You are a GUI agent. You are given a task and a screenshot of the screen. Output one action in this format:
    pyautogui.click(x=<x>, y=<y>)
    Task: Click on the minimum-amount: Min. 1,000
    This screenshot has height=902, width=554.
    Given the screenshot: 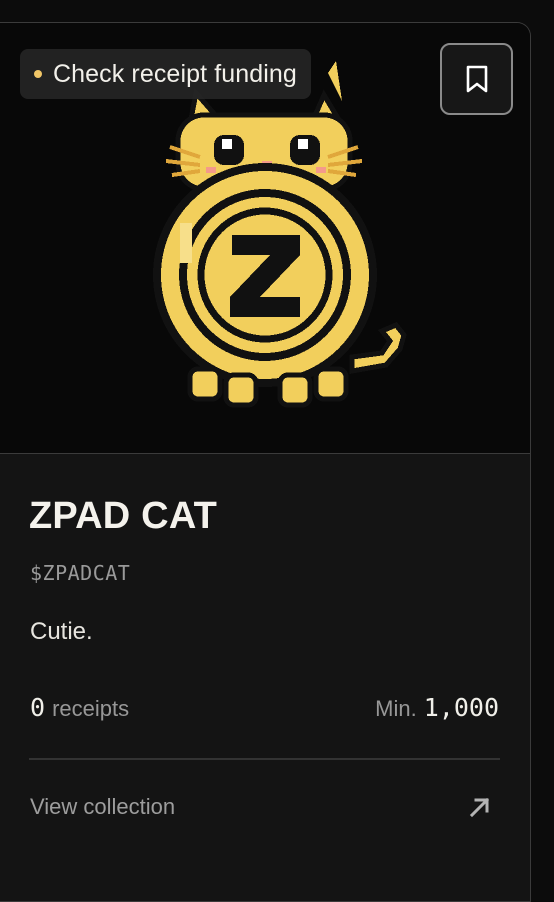 What is the action you would take?
    pyautogui.click(x=437, y=707)
    